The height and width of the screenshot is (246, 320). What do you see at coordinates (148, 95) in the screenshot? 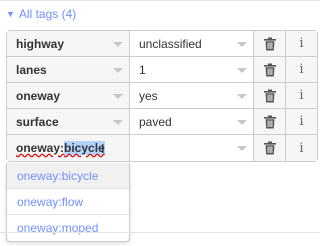
I see `tag-value-text: yes` at bounding box center [148, 95].